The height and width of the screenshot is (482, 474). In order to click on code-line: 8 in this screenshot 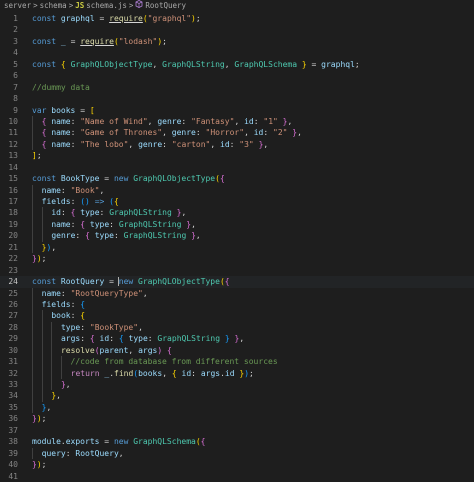, I will do `click(237, 98)`.